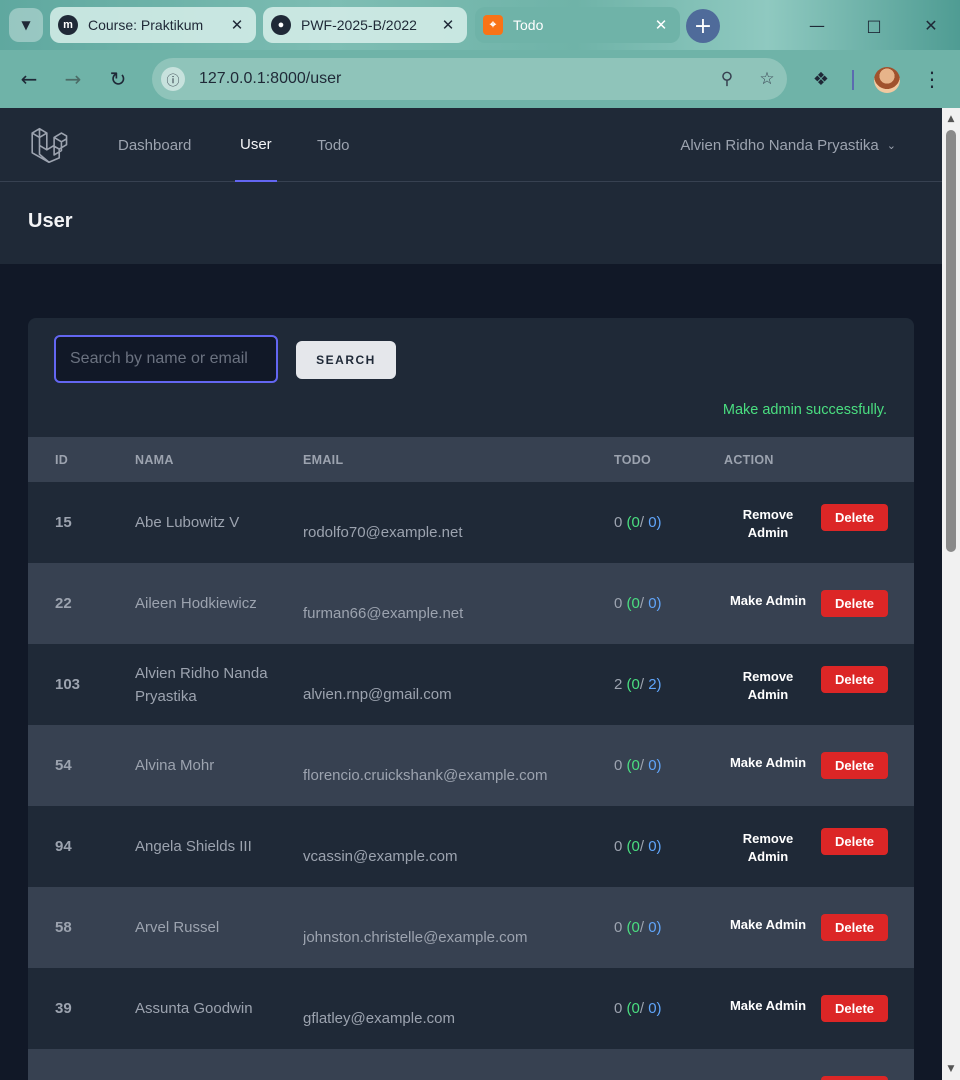 The height and width of the screenshot is (1080, 960). What do you see at coordinates (333, 145) in the screenshot?
I see `nav-link-todo: Todo` at bounding box center [333, 145].